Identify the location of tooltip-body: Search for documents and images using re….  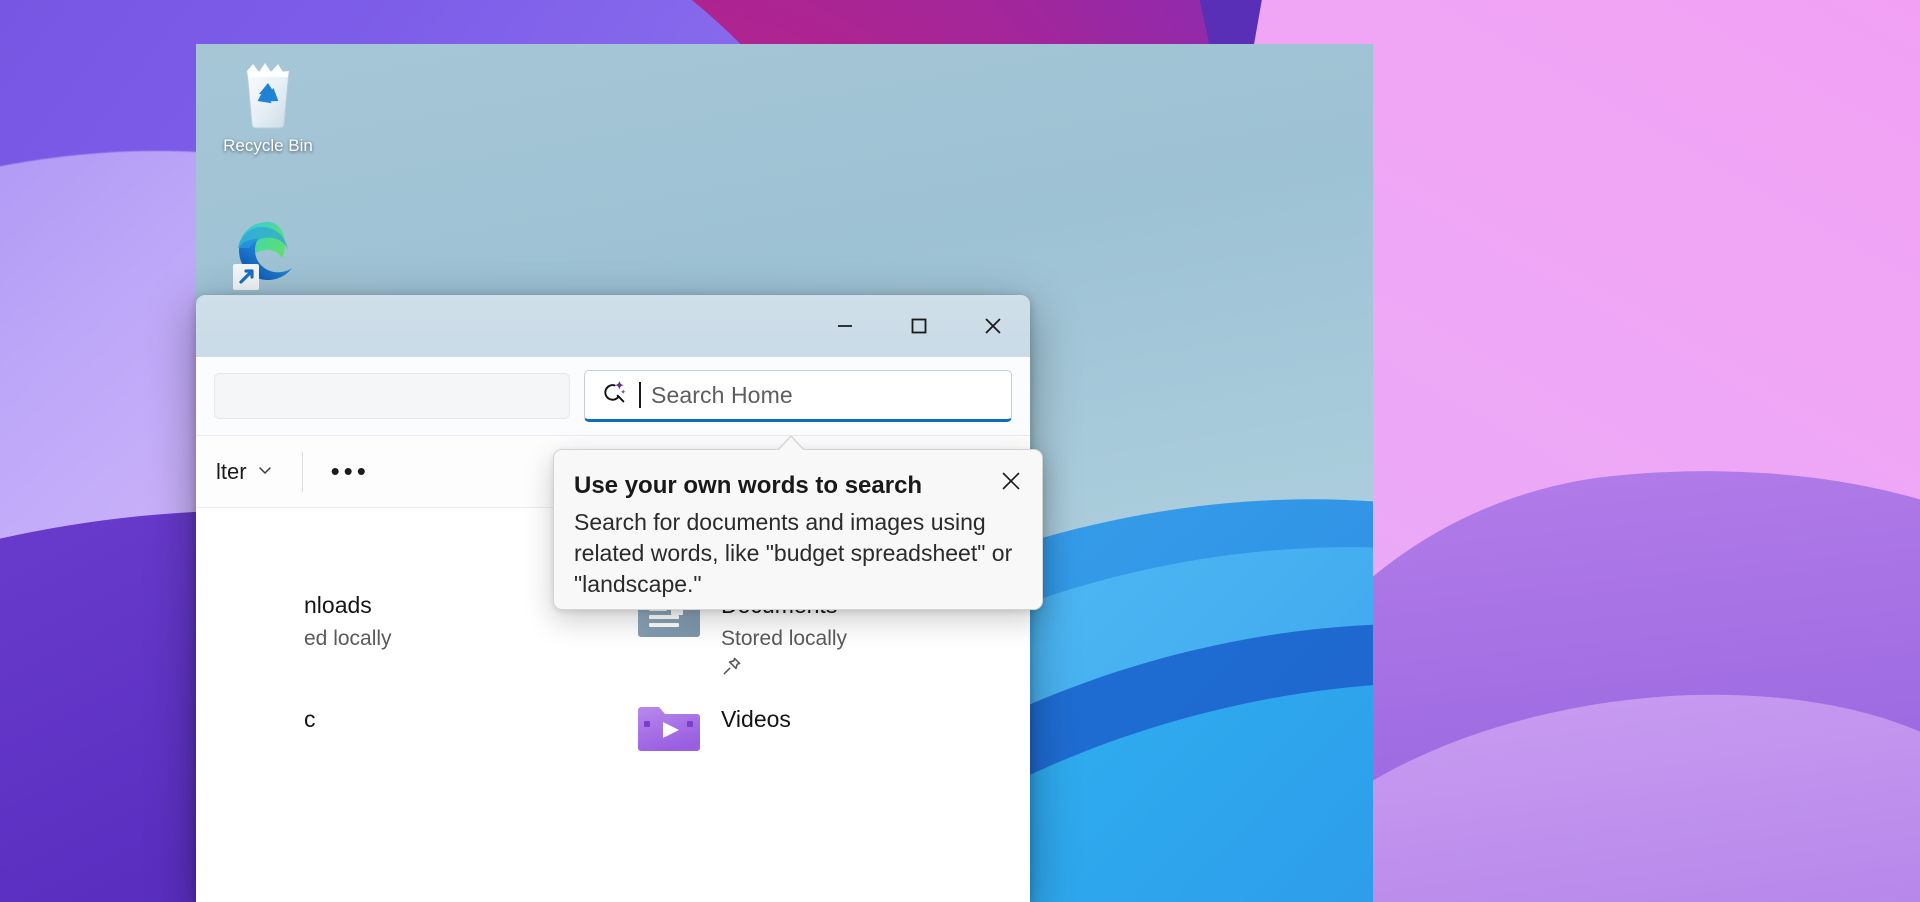
(793, 552).